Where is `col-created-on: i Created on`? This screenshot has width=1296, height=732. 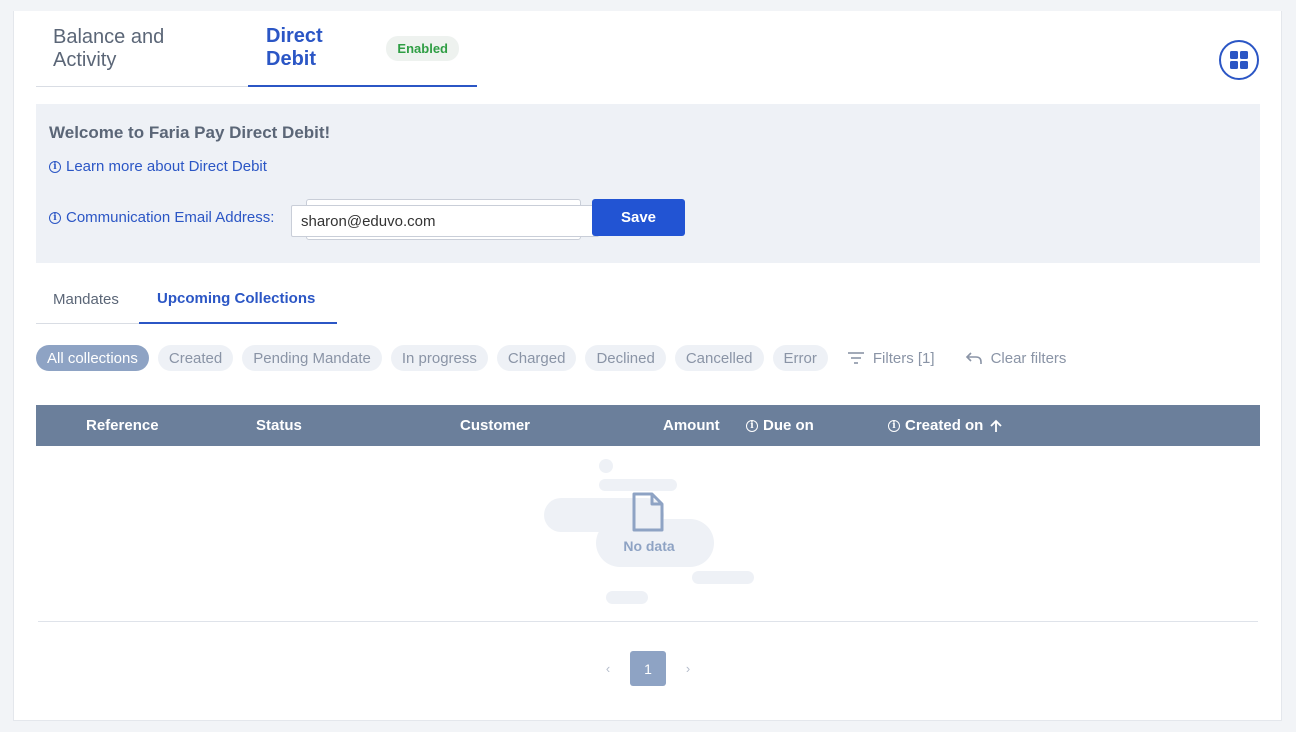
col-created-on: i Created on is located at coordinates (945, 425).